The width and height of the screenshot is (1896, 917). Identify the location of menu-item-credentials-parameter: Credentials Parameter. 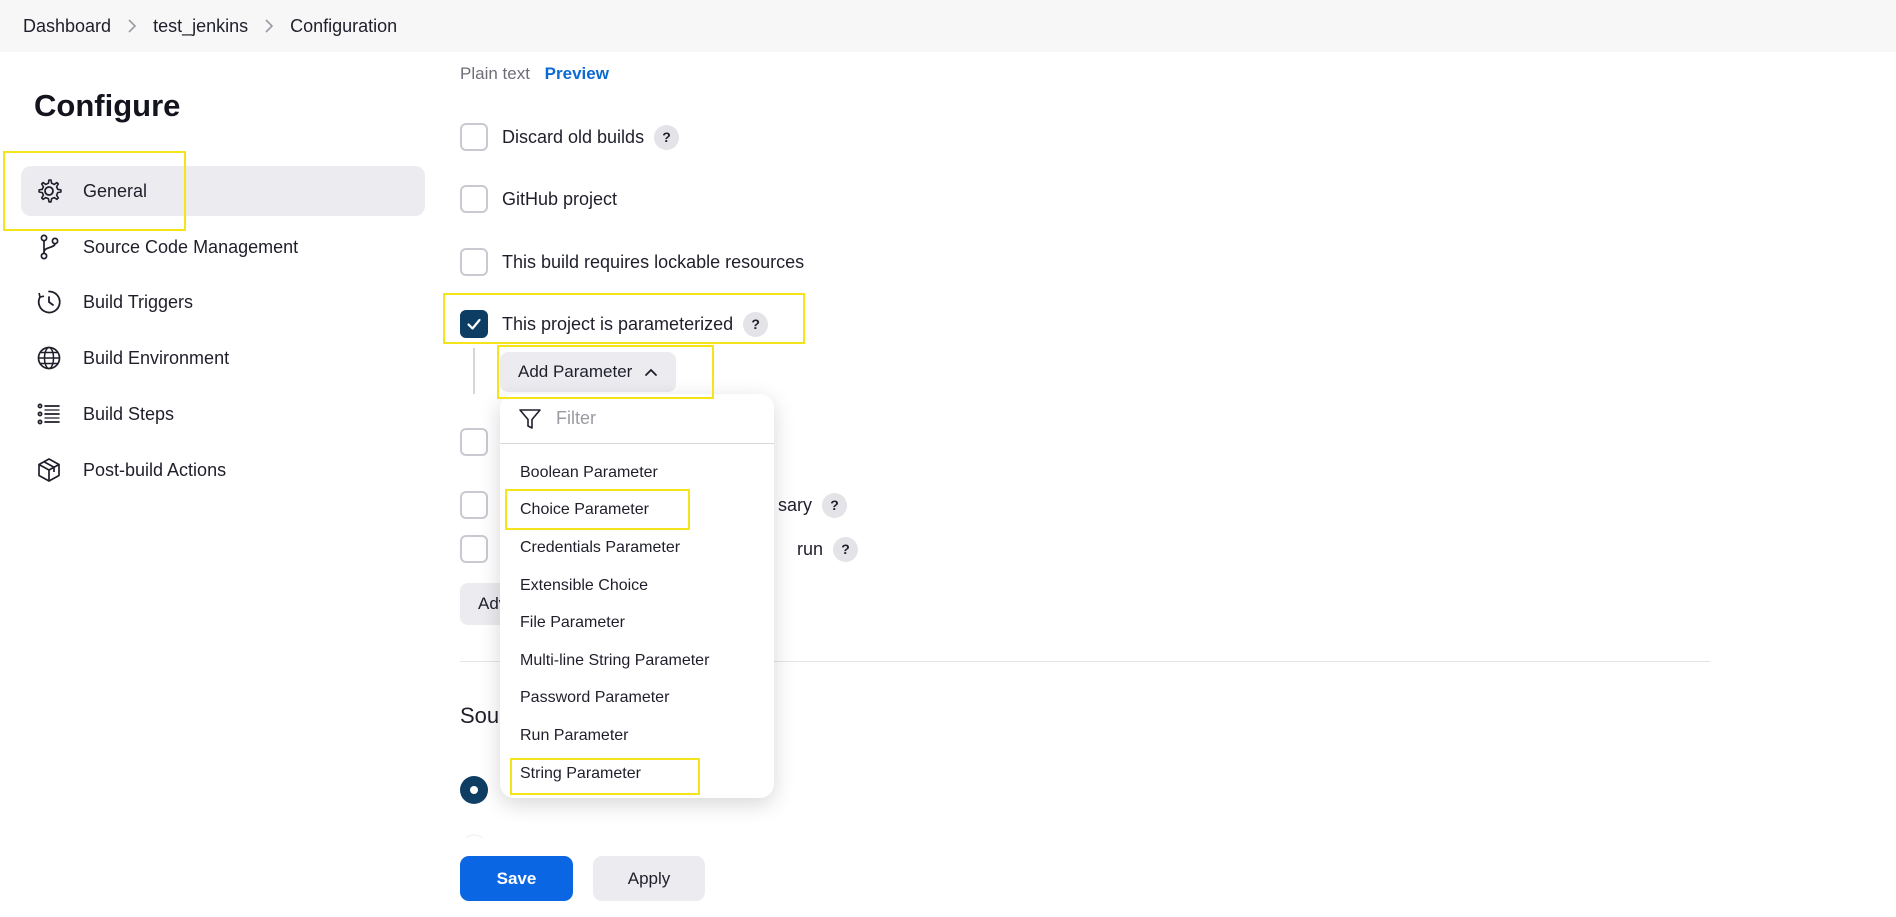
(637, 548).